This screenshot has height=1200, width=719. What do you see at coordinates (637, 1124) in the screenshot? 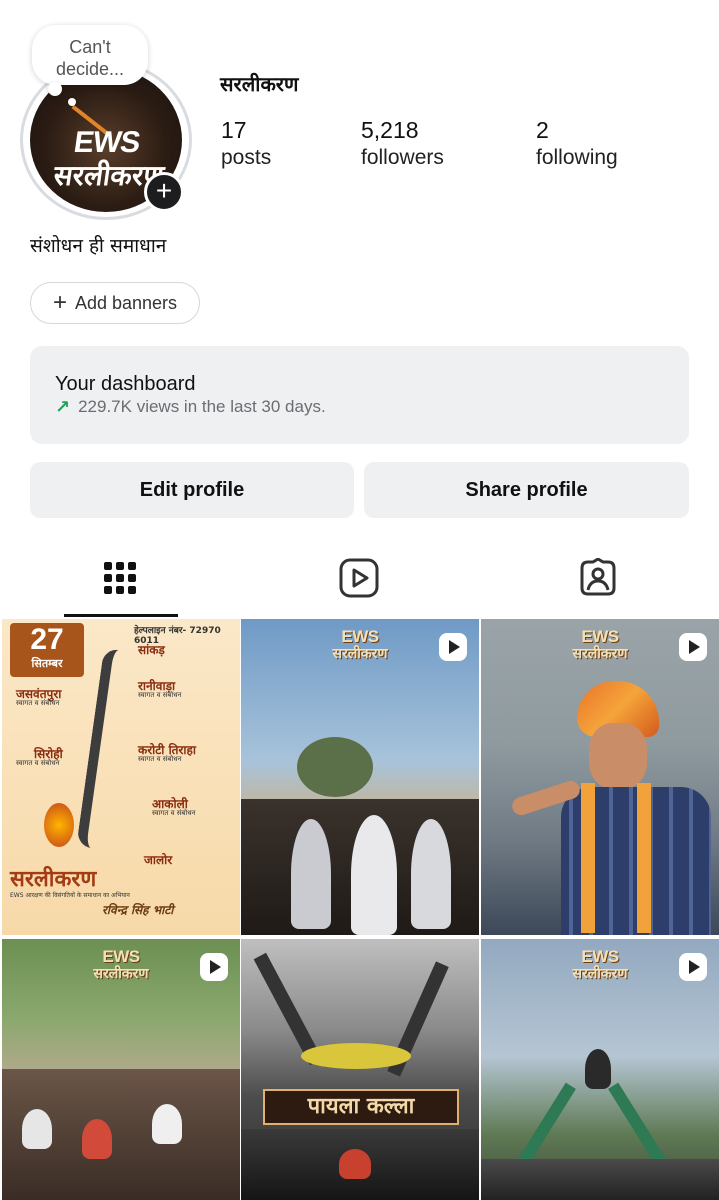
I see `crane-arm-right` at bounding box center [637, 1124].